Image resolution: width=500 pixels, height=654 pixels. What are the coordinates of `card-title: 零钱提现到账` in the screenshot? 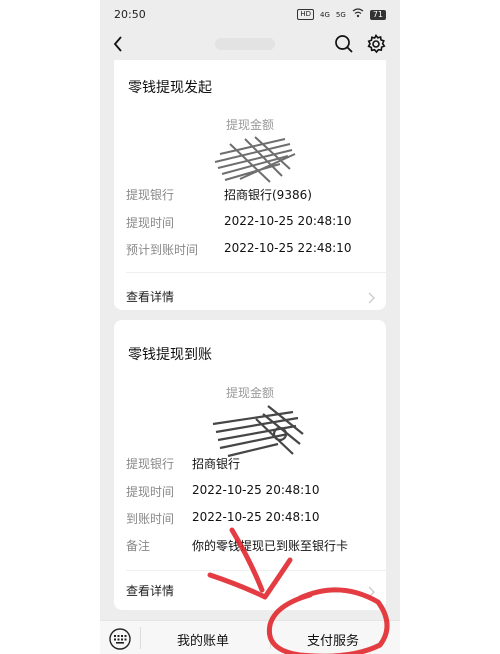 It's located at (170, 355).